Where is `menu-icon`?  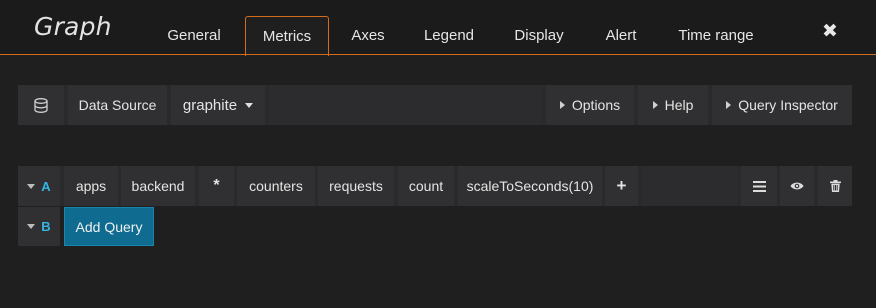
menu-icon is located at coordinates (759, 186).